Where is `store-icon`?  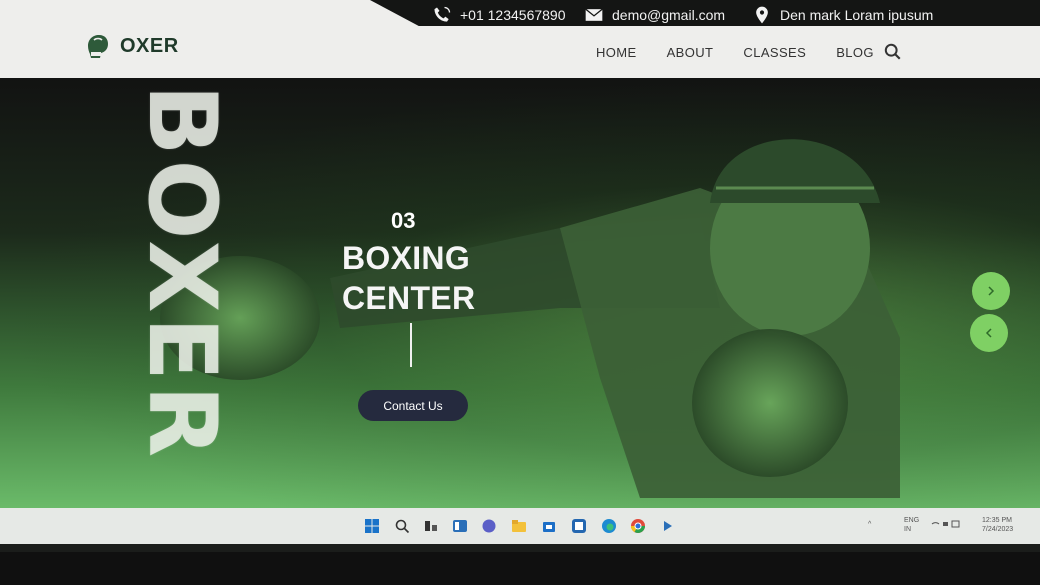
store-icon is located at coordinates (549, 526).